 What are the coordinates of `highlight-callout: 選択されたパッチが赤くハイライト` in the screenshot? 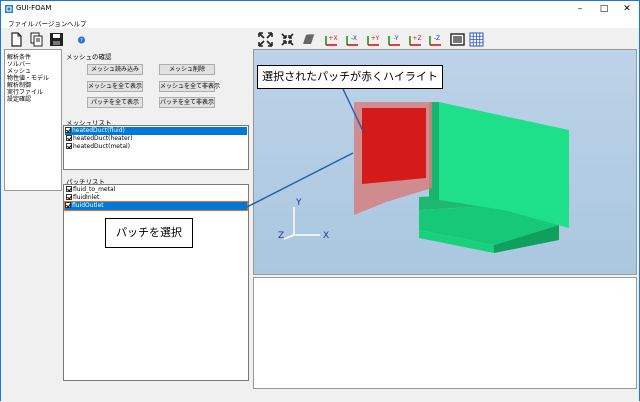 It's located at (350, 77).